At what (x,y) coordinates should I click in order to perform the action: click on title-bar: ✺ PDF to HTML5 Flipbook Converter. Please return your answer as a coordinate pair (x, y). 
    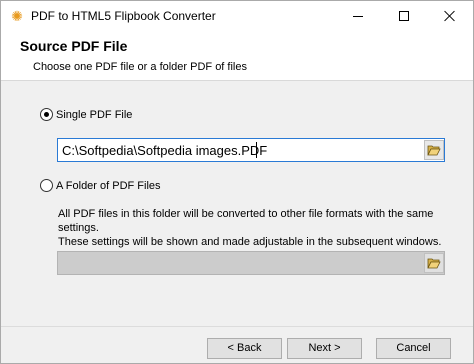
    Looking at the image, I should click on (237, 16).